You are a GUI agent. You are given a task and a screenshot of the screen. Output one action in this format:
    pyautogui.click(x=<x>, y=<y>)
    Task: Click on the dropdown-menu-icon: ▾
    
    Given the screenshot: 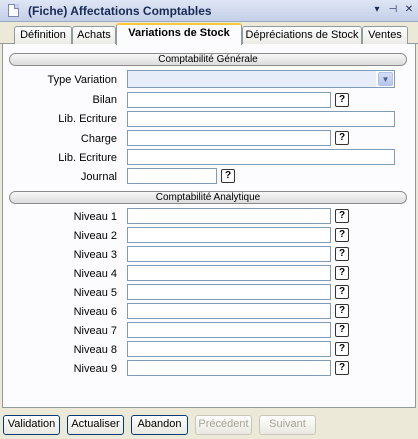 What is the action you would take?
    pyautogui.click(x=377, y=10)
    